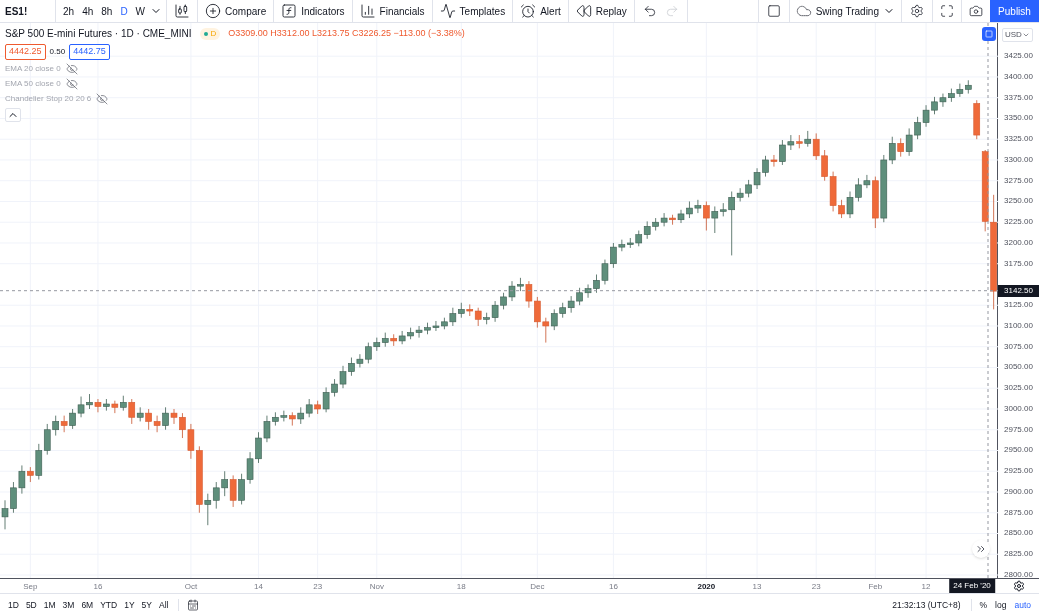 The image size is (1039, 616). I want to click on toolbar-button: Indicators, so click(313, 11).